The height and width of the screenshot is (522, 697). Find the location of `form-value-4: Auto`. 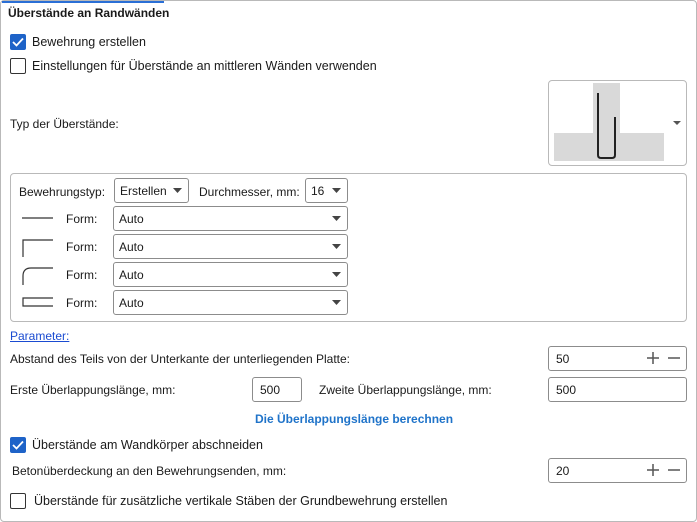

form-value-4: Auto is located at coordinates (131, 302).